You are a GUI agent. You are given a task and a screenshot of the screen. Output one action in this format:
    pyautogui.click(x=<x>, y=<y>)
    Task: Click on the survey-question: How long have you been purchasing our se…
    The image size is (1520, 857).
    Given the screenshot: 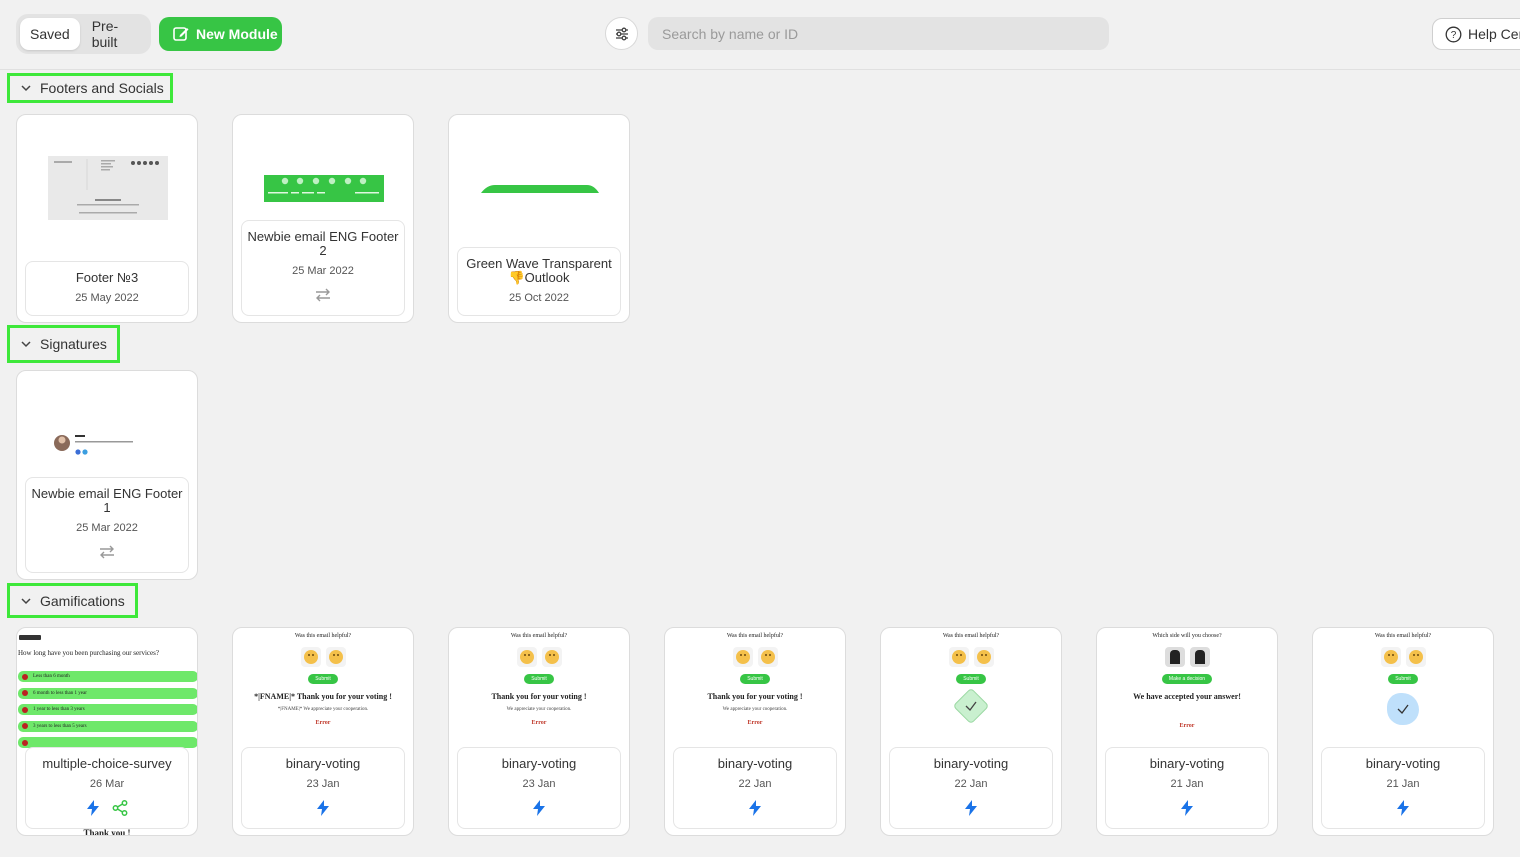 What is the action you would take?
    pyautogui.click(x=88, y=653)
    